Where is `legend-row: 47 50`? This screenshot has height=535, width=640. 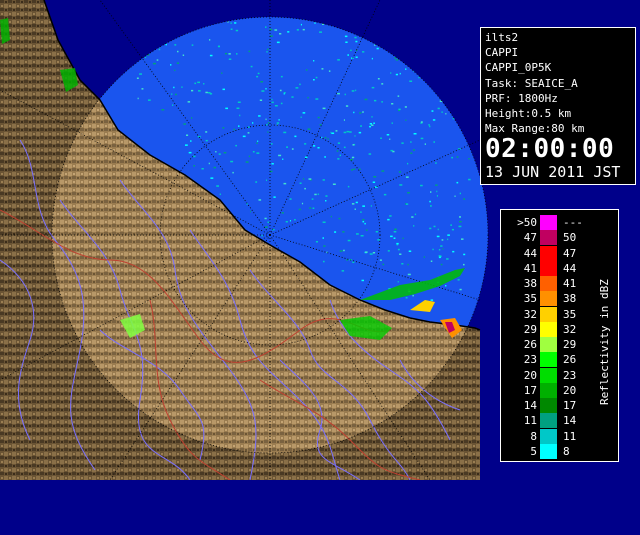 legend-row: 47 50 is located at coordinates (551, 238).